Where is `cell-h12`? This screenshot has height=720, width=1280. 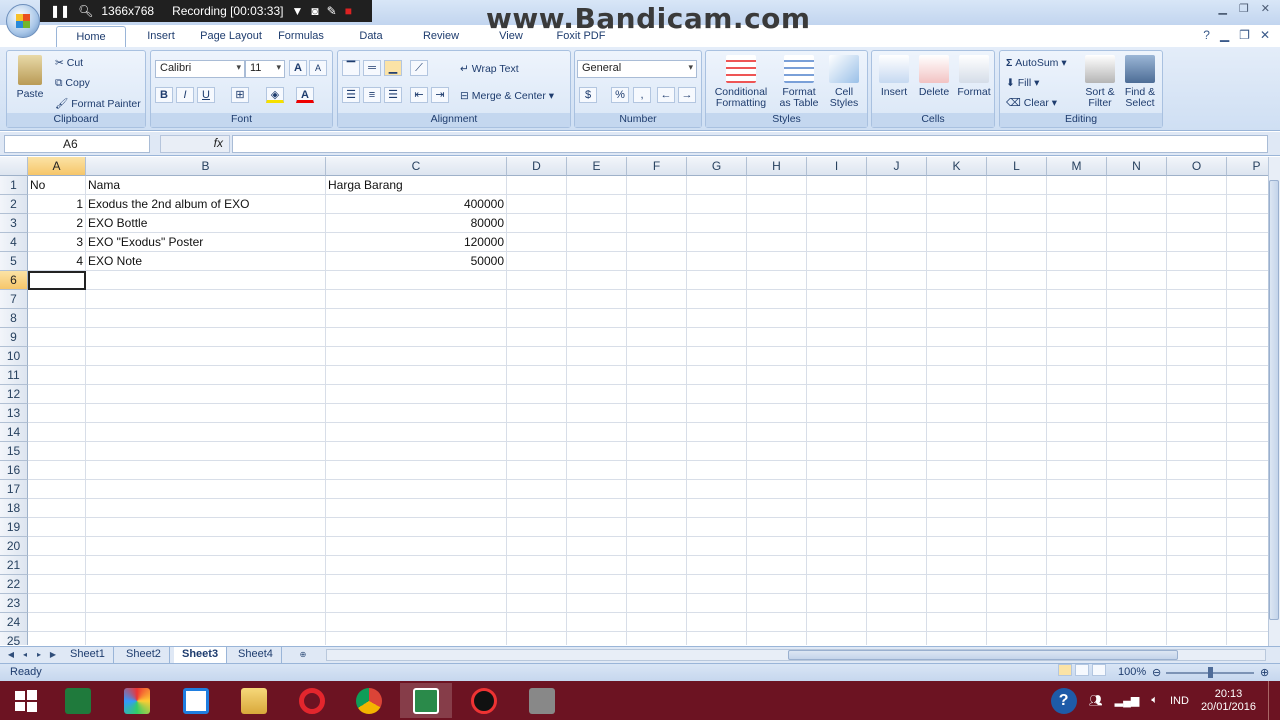
cell-h12 is located at coordinates (777, 394).